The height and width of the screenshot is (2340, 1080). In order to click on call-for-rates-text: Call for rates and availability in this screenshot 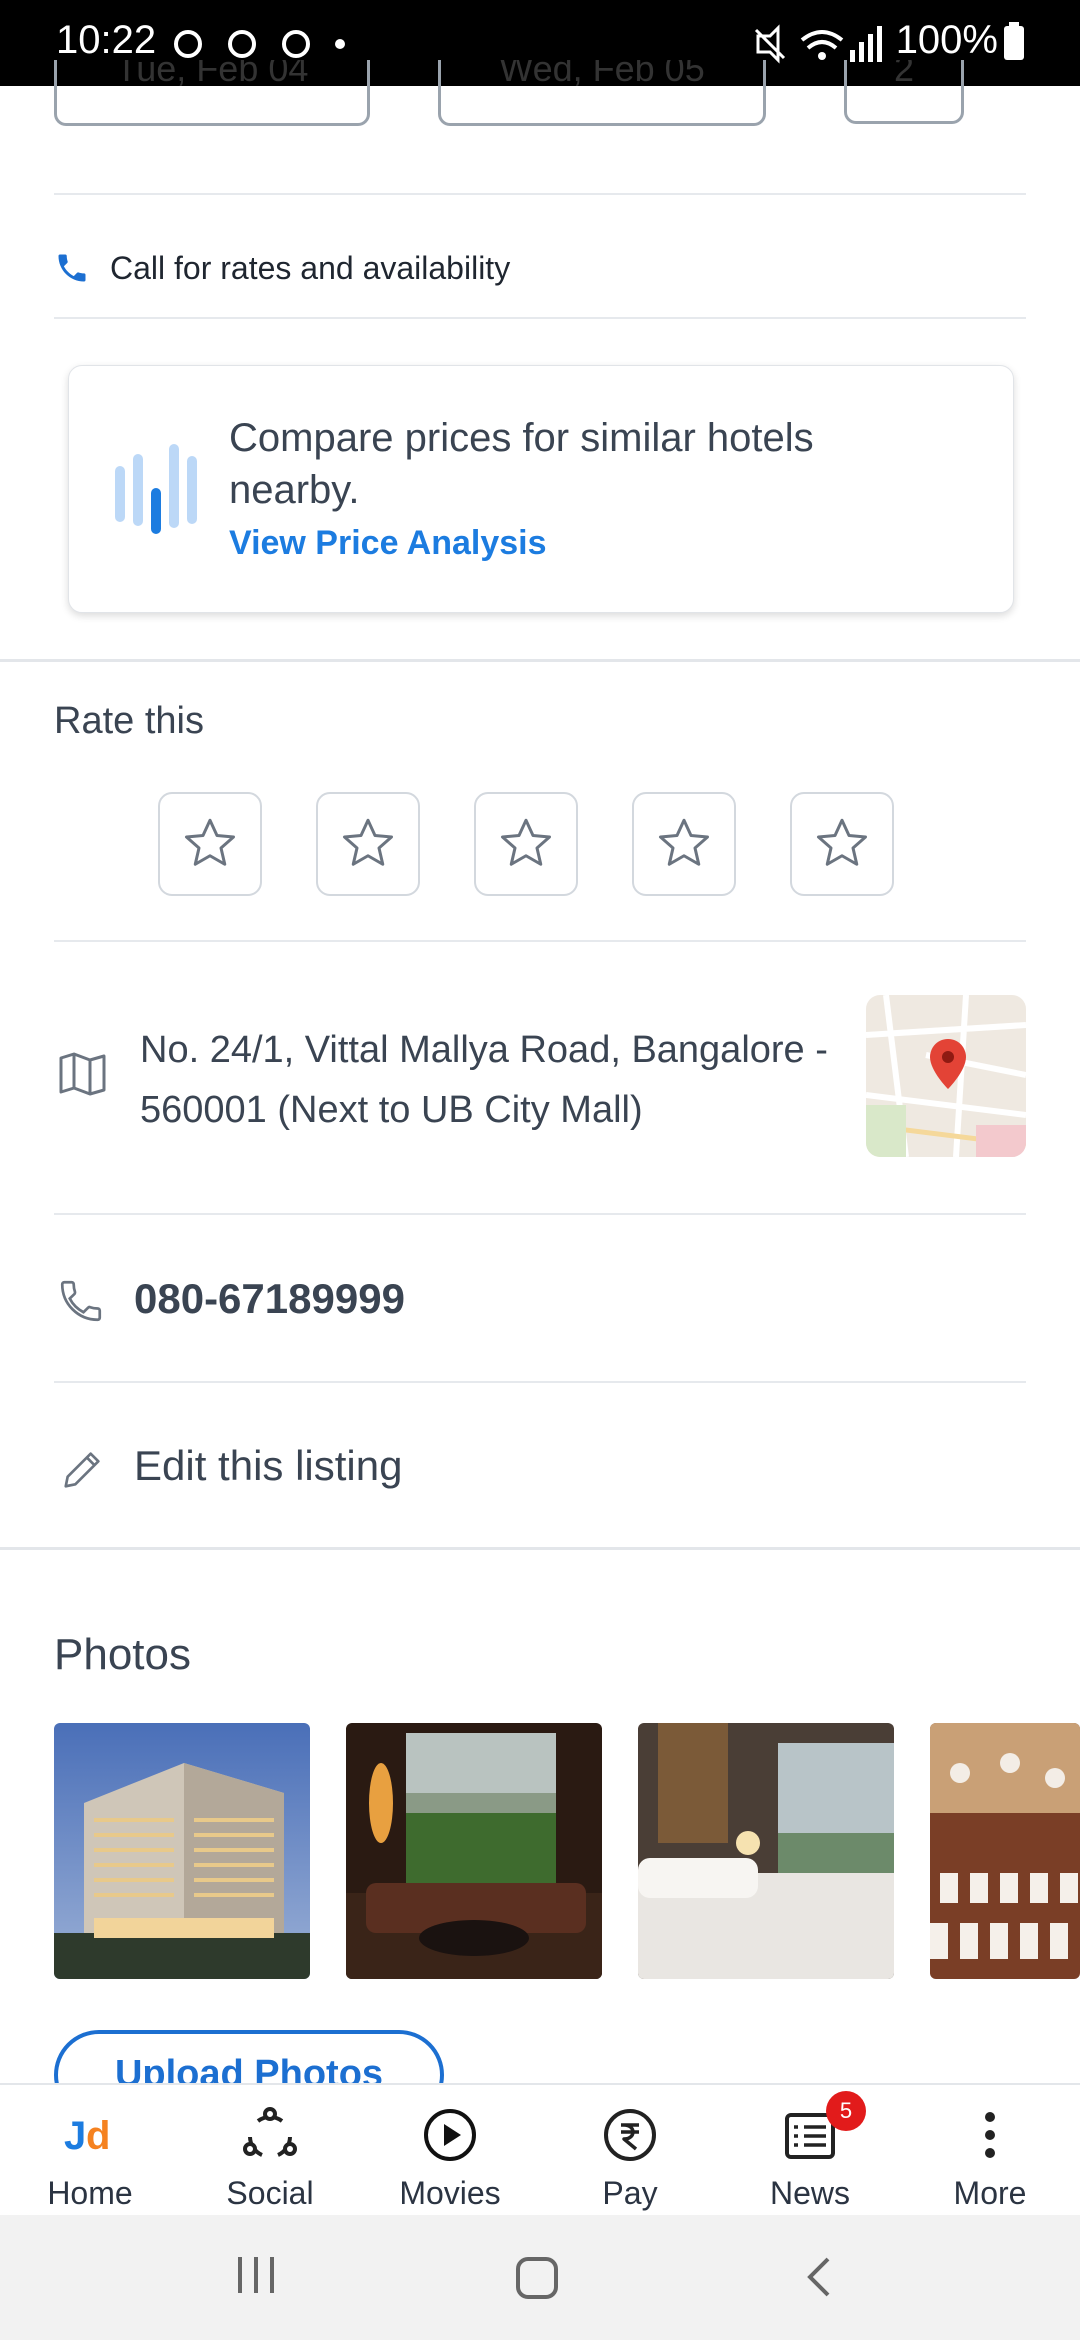, I will do `click(310, 268)`.